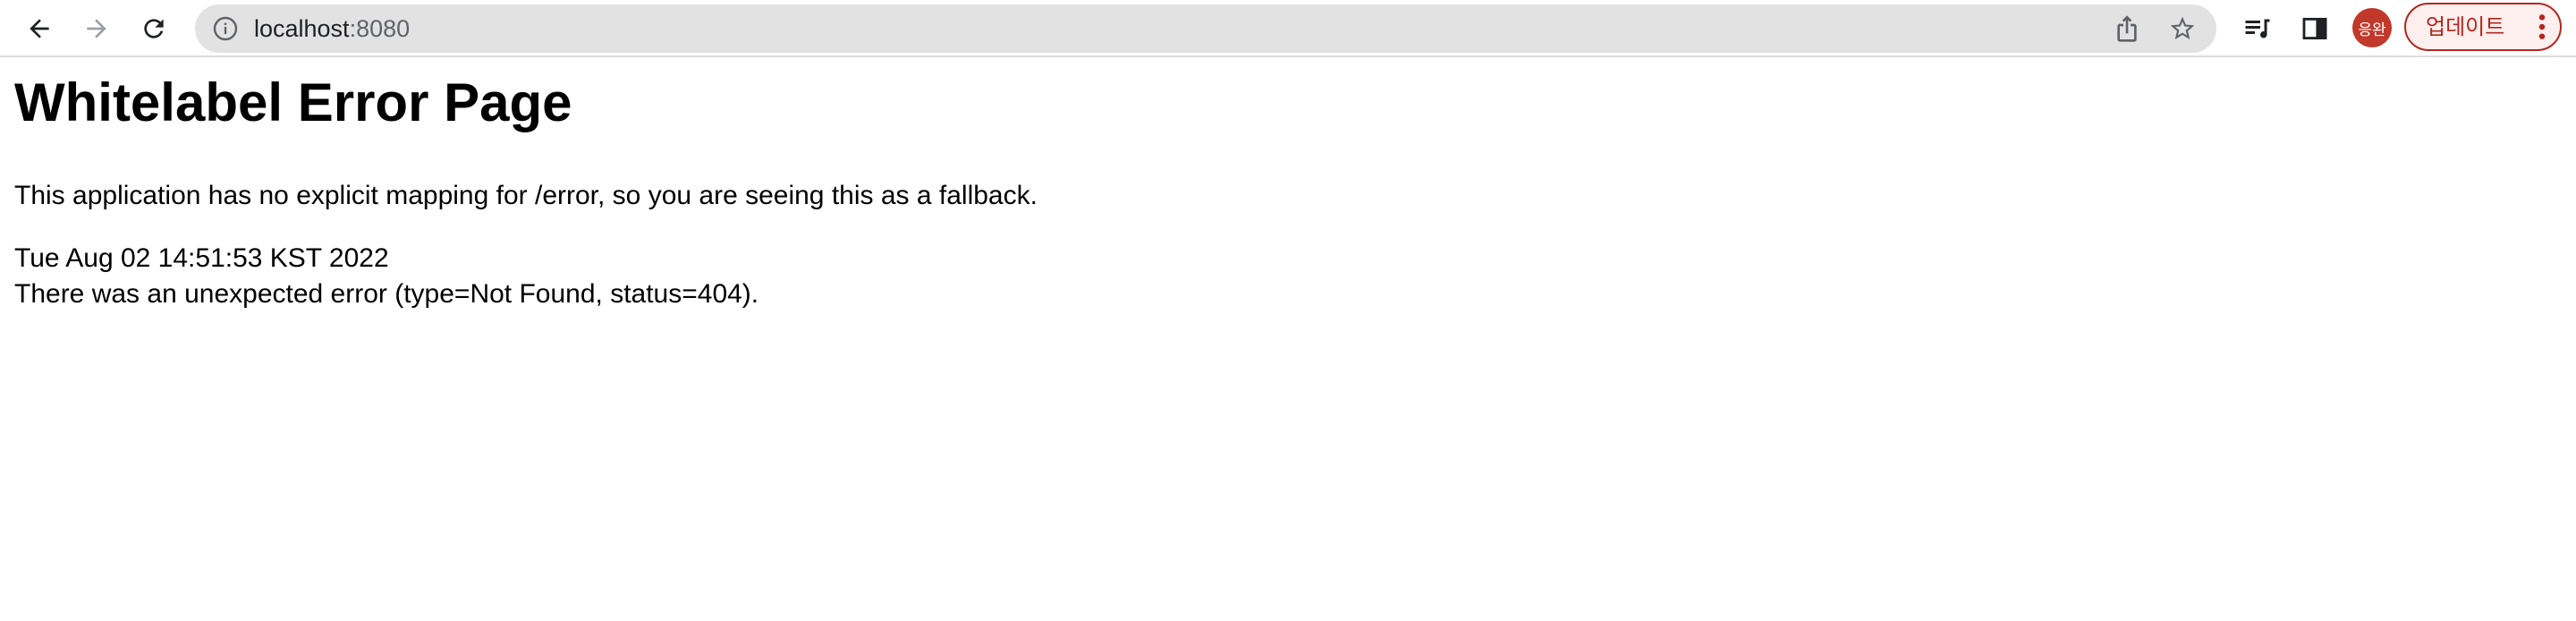  Describe the element at coordinates (225, 29) in the screenshot. I see `info-icon` at that location.